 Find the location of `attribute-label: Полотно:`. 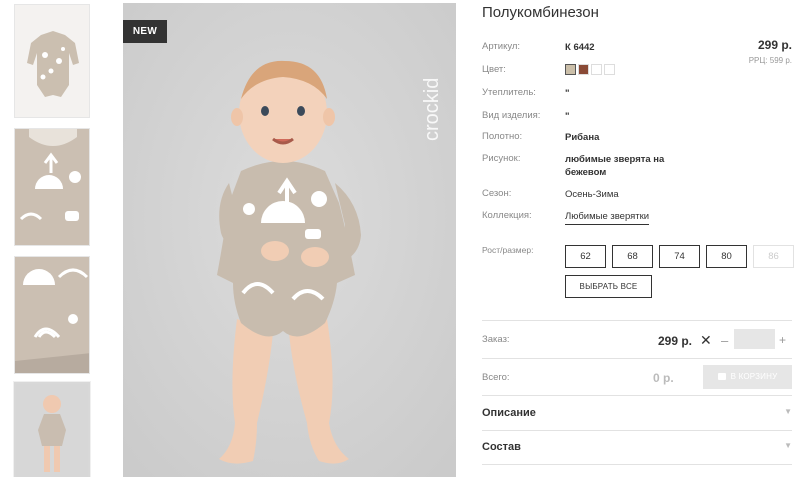

attribute-label: Полотно: is located at coordinates (502, 136).